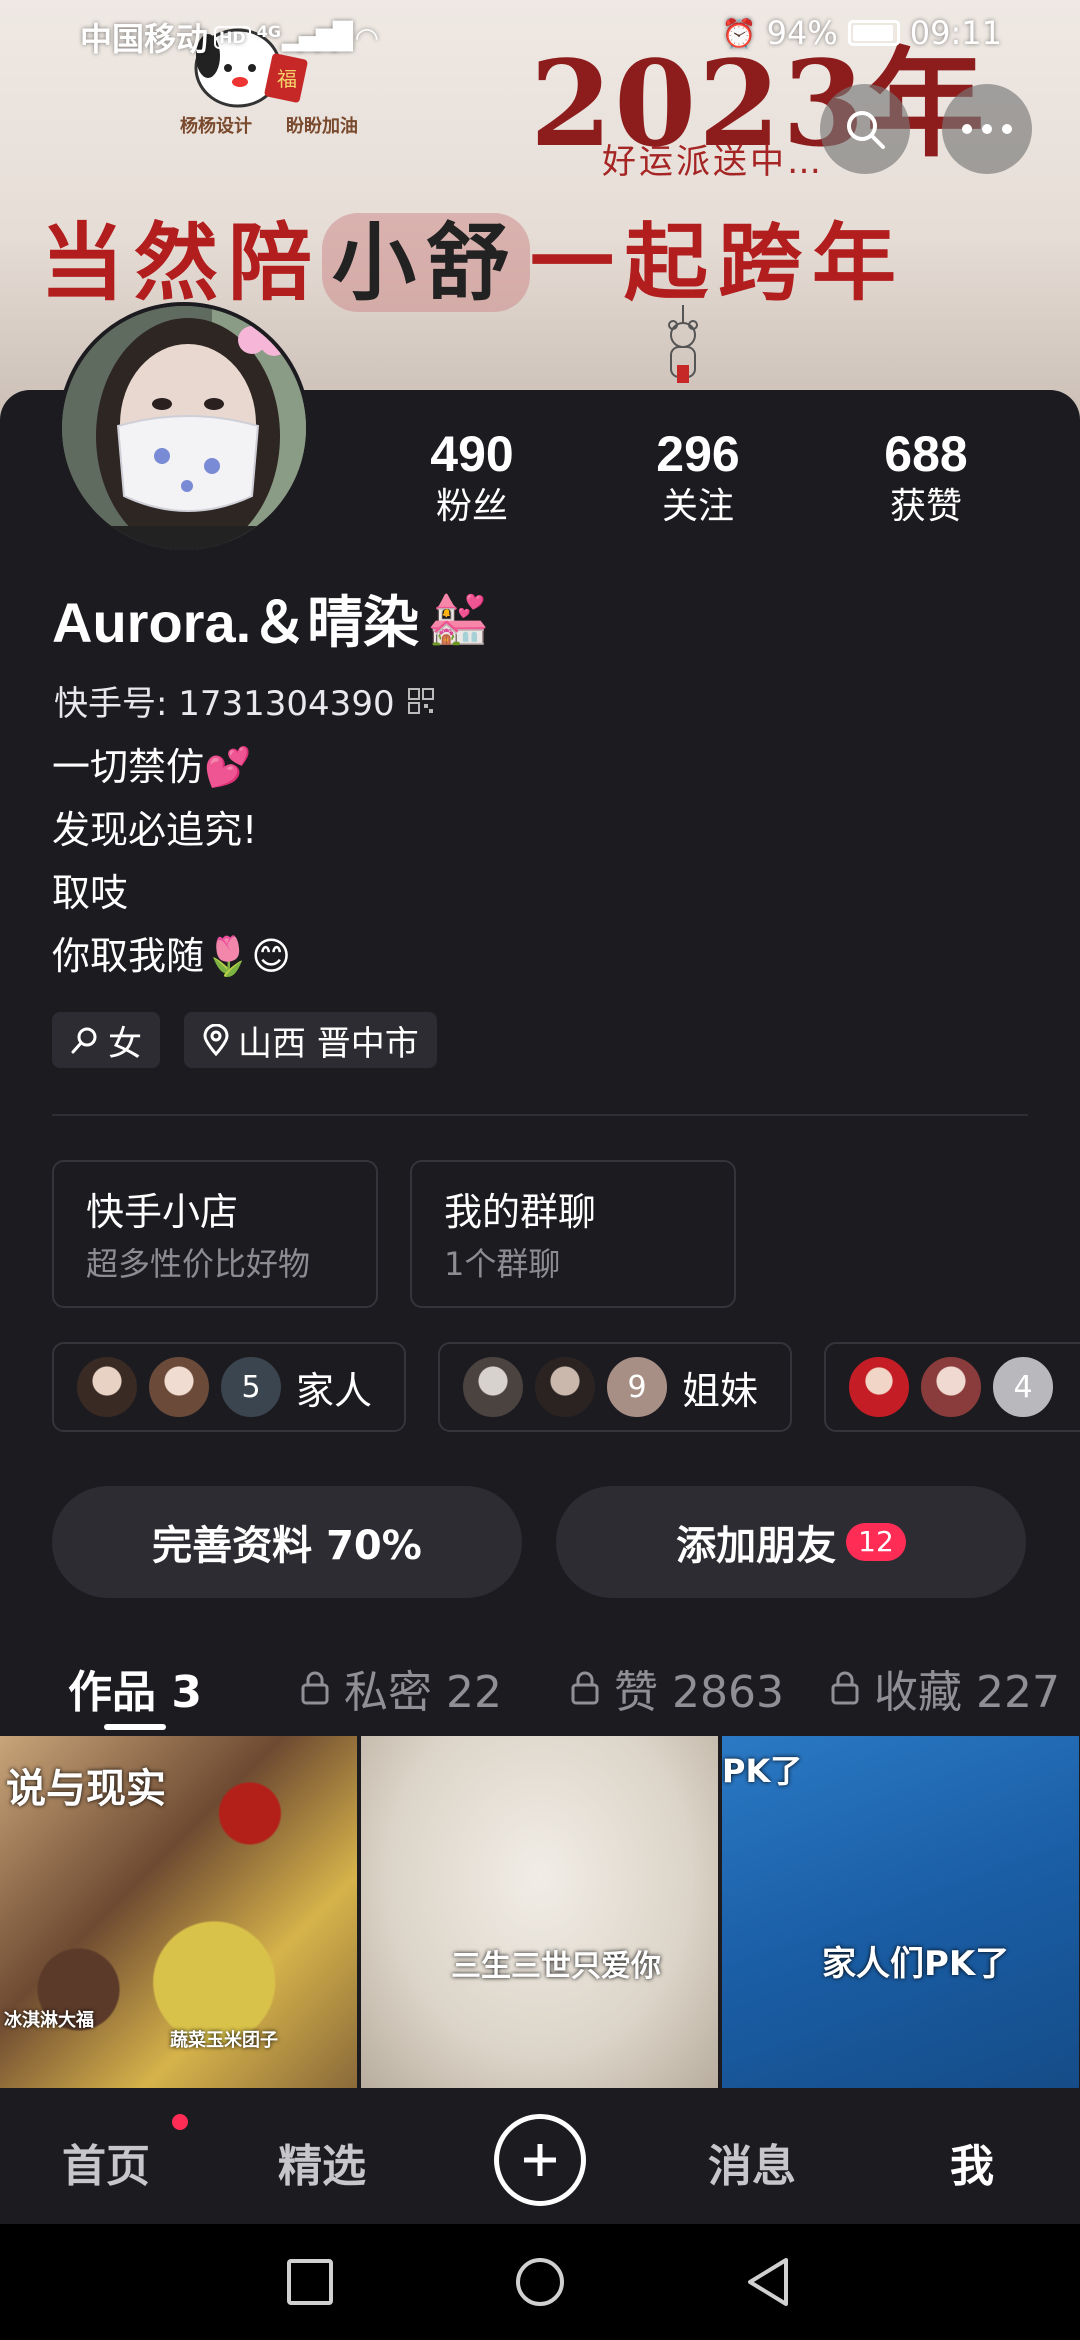 The width and height of the screenshot is (1080, 2340). What do you see at coordinates (768, 2282) in the screenshot?
I see `back-icon` at bounding box center [768, 2282].